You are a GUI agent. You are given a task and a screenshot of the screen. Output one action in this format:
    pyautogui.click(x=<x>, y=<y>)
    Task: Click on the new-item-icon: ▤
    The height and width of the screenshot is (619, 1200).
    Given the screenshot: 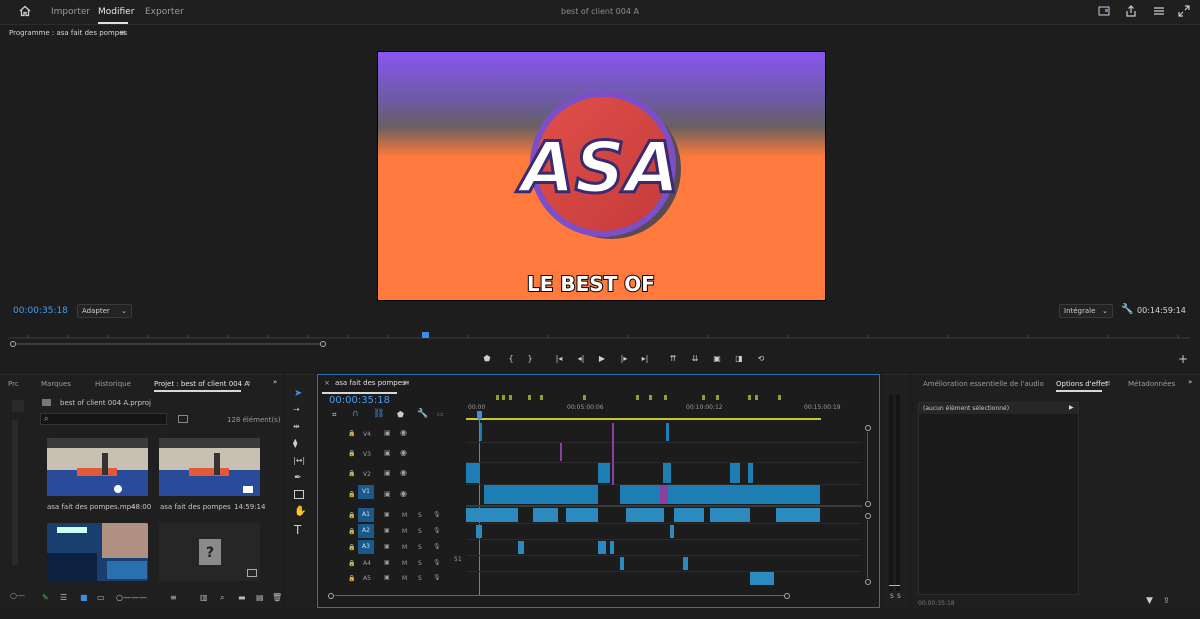 What is the action you would take?
    pyautogui.click(x=260, y=597)
    